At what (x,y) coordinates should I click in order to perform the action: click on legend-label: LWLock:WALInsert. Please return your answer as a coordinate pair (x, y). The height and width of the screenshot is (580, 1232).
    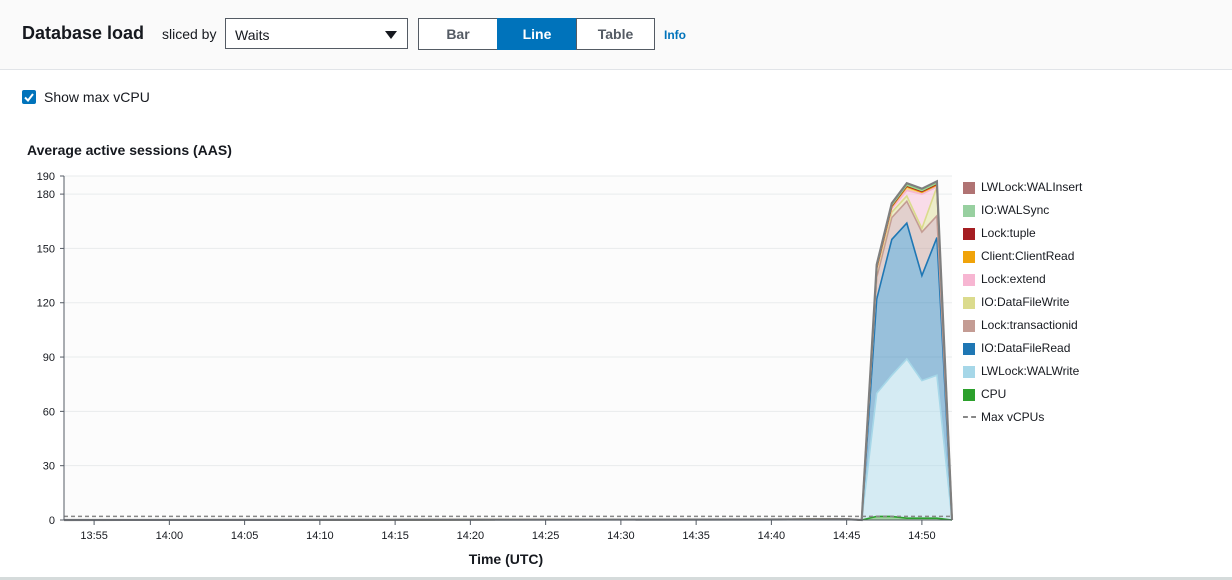
    Looking at the image, I should click on (1032, 187).